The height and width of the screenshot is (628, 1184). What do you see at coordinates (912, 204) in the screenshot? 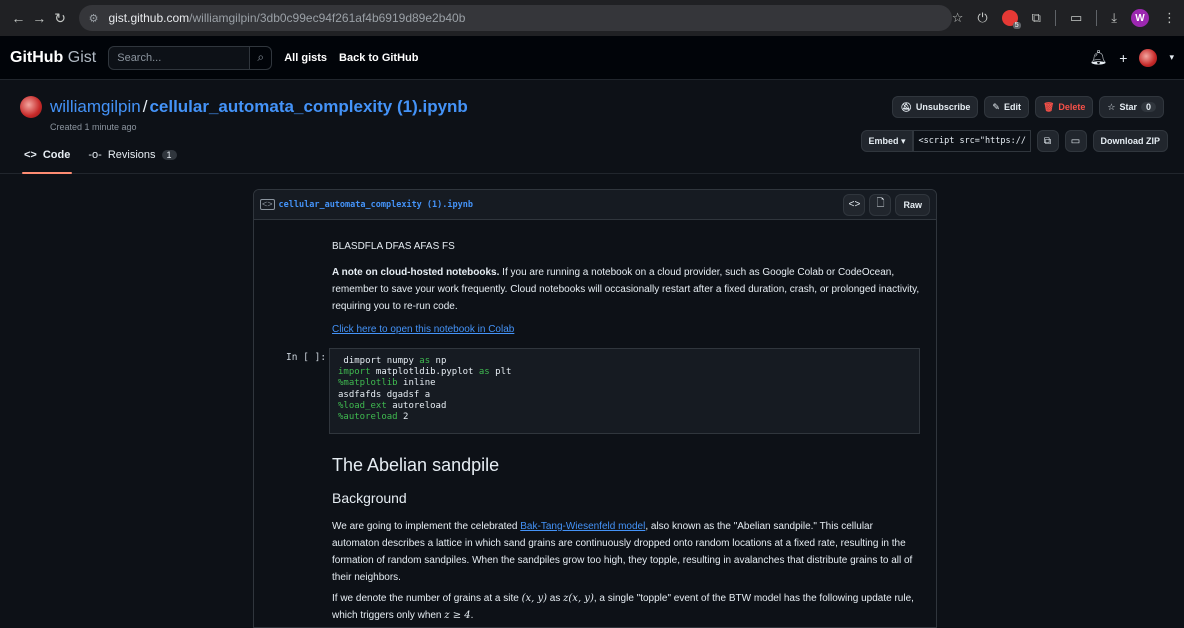
I see `raw-button: Raw` at bounding box center [912, 204].